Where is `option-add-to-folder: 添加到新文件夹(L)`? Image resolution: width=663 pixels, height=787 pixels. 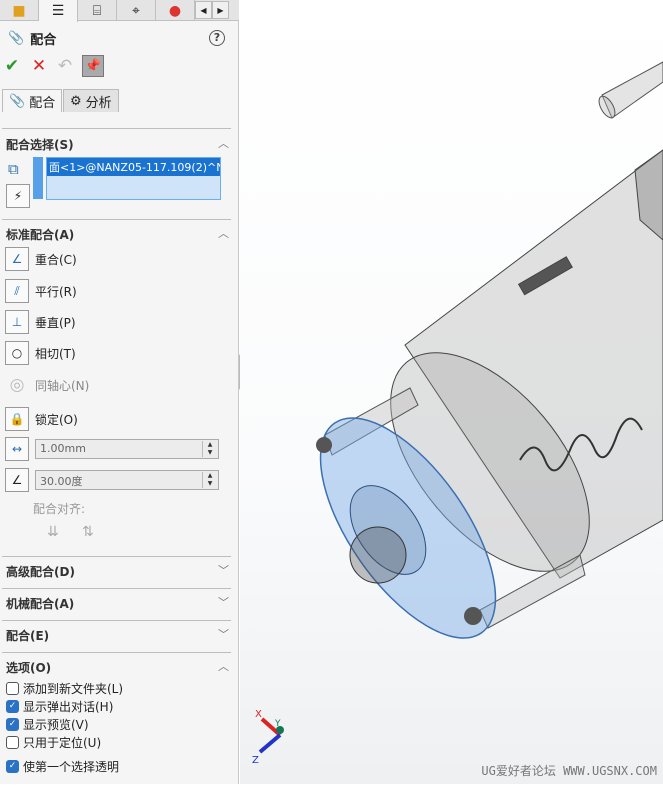
option-add-to-folder: 添加到新文件夹(L) is located at coordinates (64, 688).